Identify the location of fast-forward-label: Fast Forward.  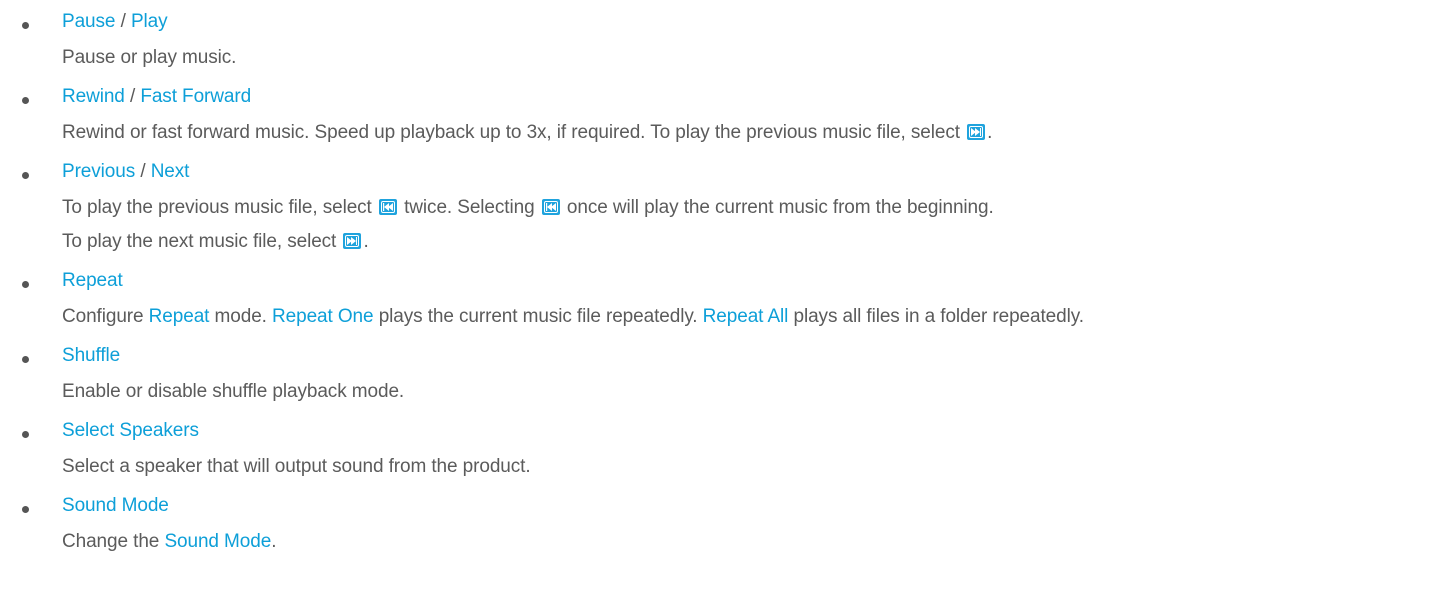
(196, 96).